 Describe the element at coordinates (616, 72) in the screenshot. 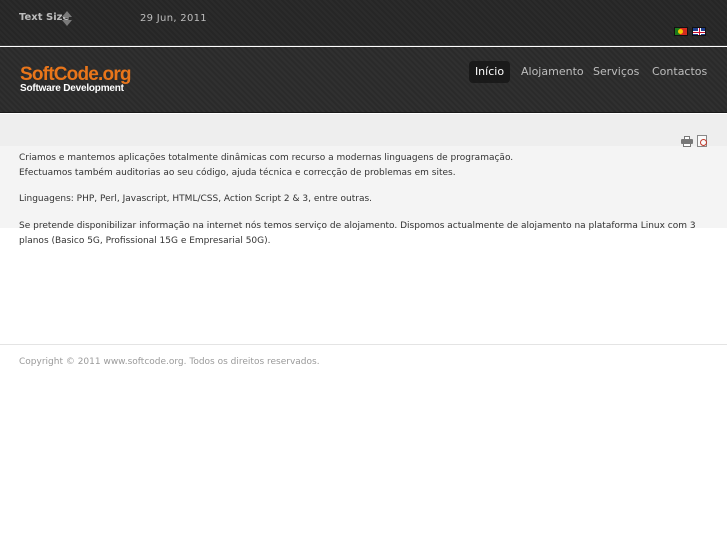

I see `nav-servicos: Serviços` at that location.